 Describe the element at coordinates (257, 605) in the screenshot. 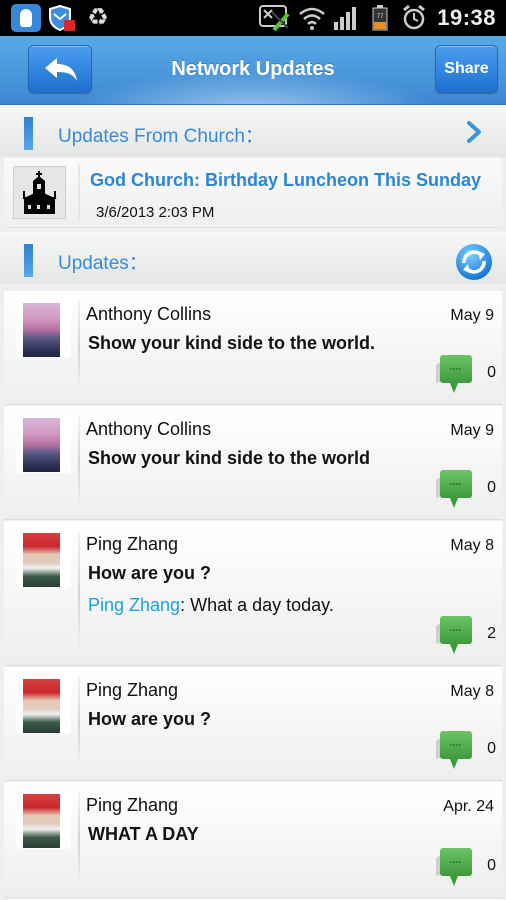

I see `reply-text: : What a day today.` at that location.